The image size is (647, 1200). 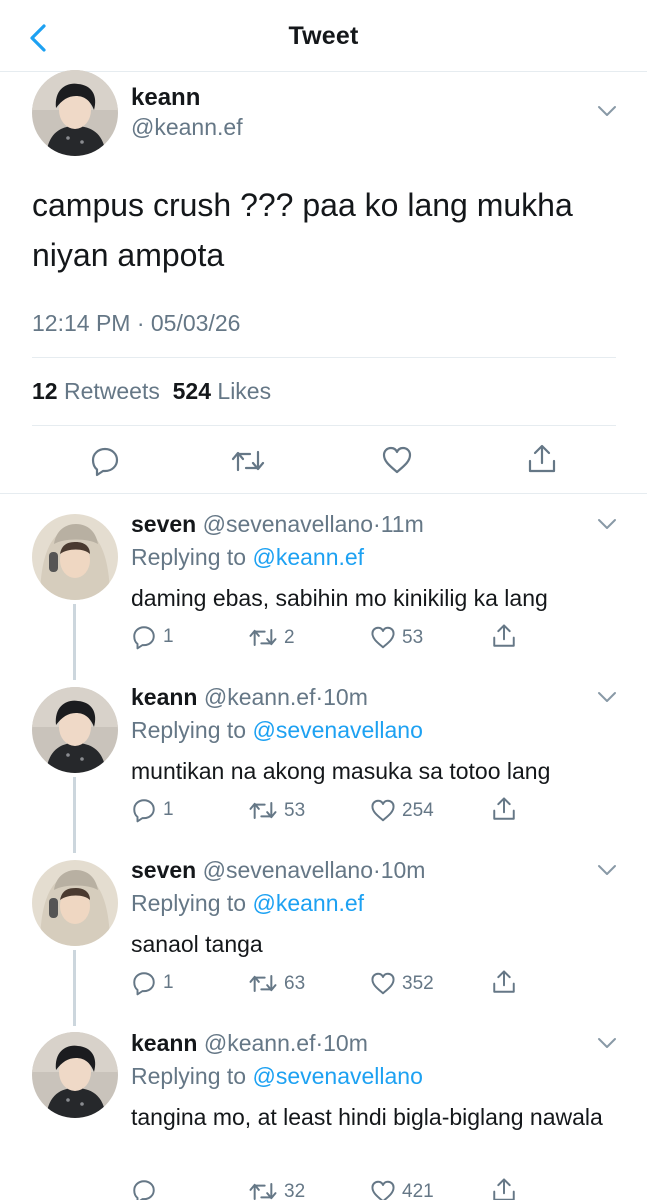 I want to click on retweet-count: 53, so click(x=295, y=810).